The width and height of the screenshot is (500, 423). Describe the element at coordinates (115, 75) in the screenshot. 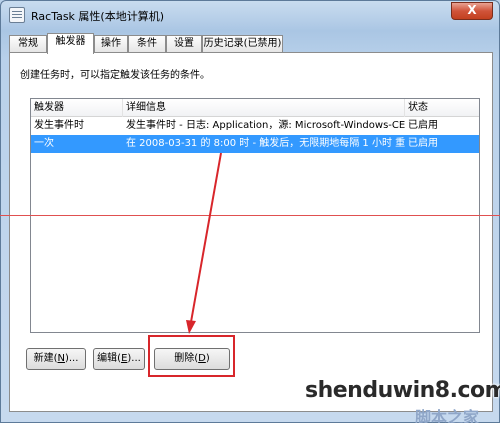

I see `panel-description: 创建任务时，可以指定触发该任务的条件。` at that location.